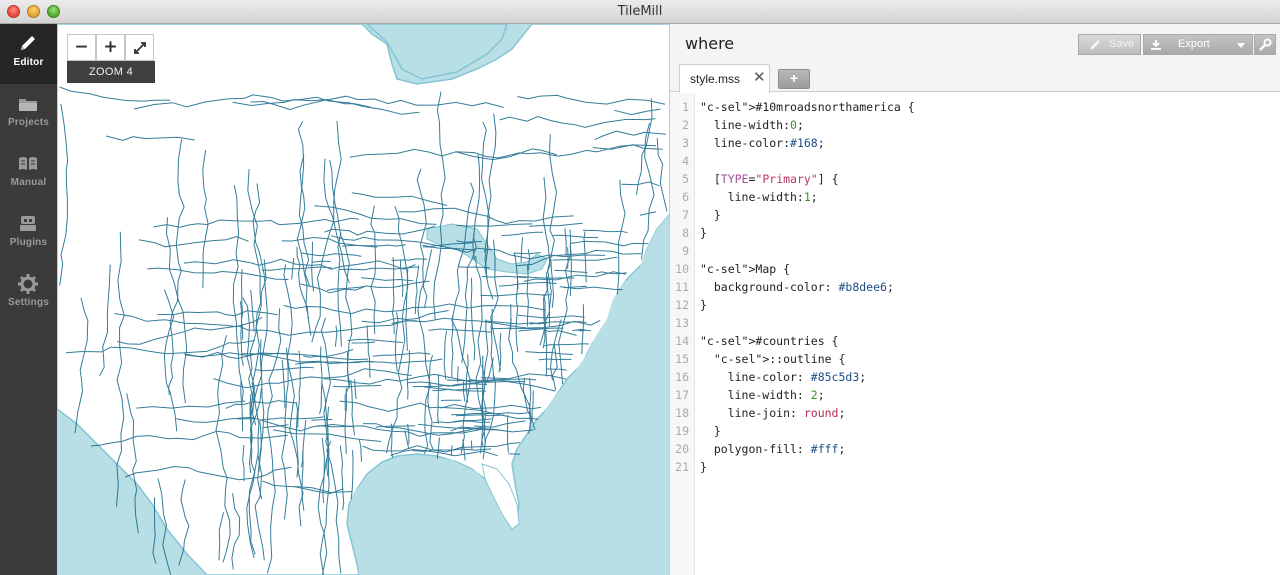 The image size is (1280, 575). I want to click on code-line: 11 background-color: #b8dee6;, so click(975, 287).